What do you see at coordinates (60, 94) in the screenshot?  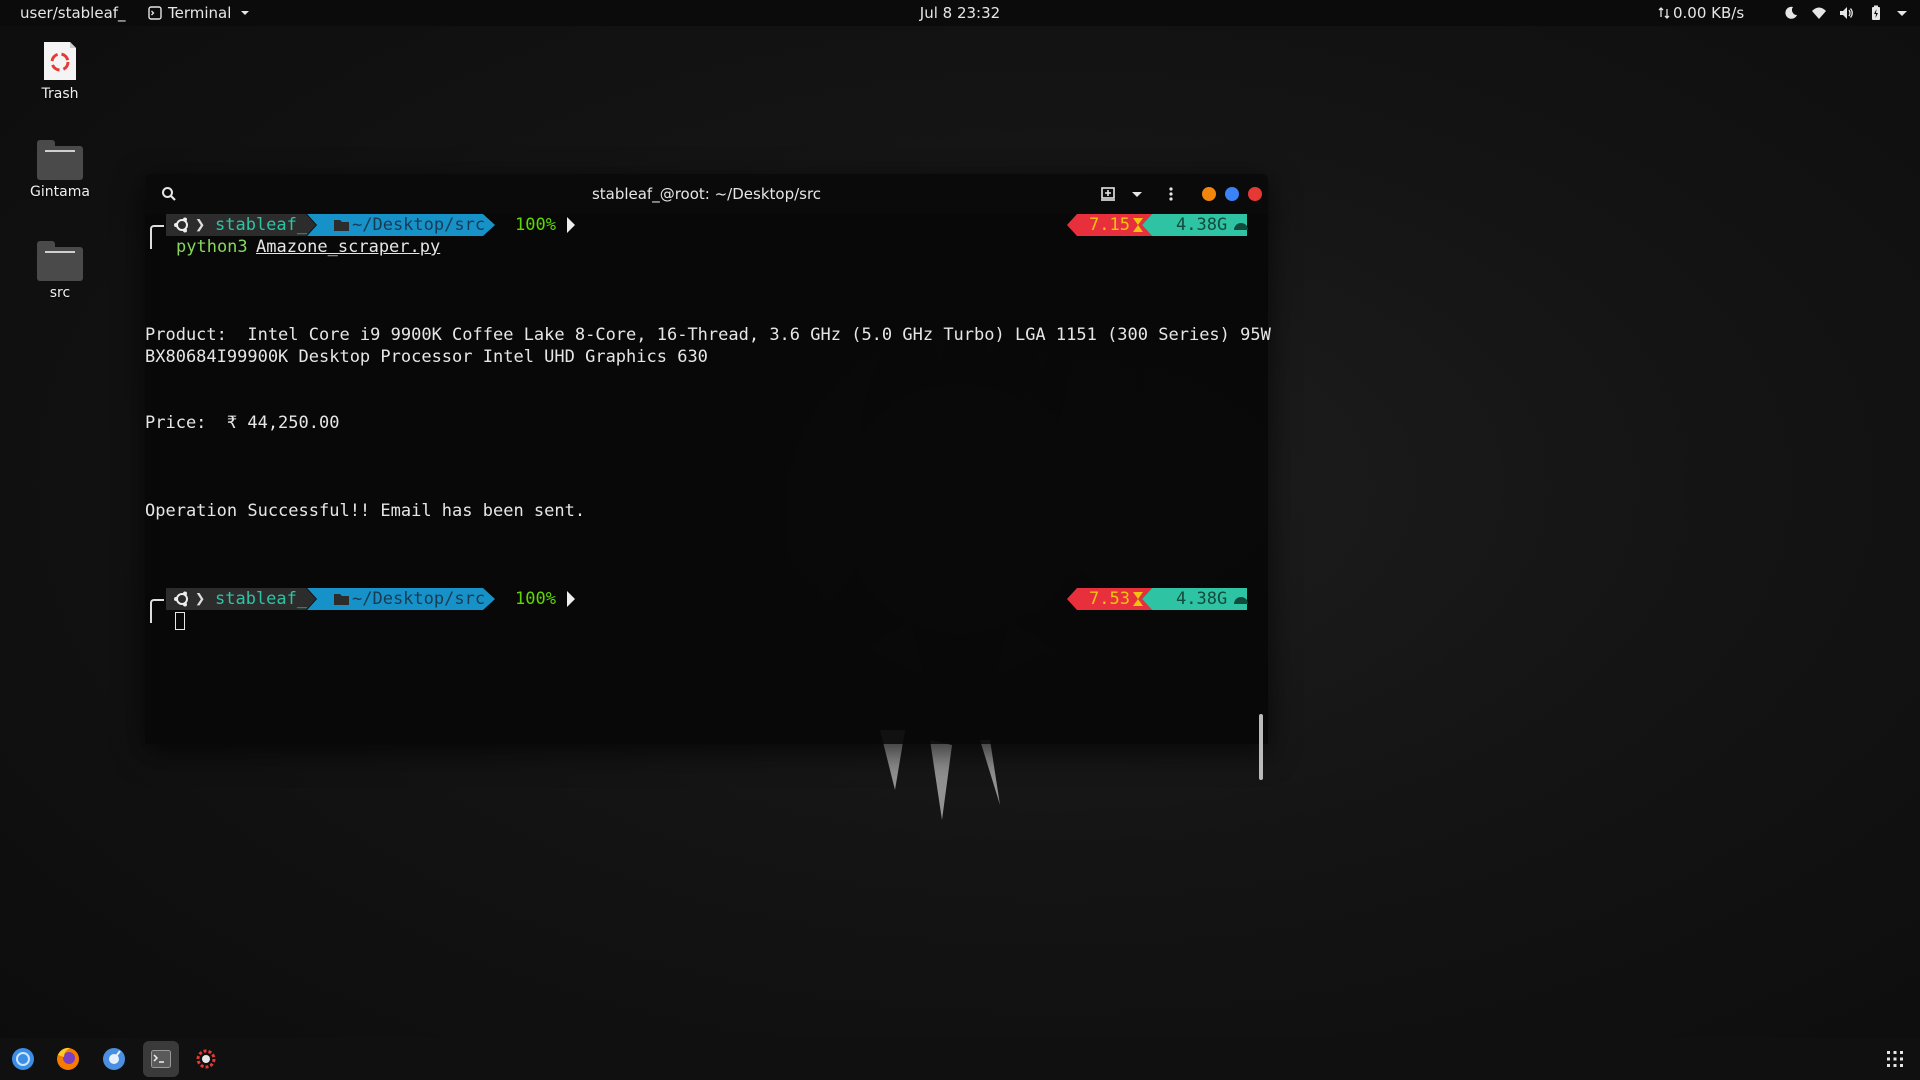 I see `desktop-icon-label: Trash` at bounding box center [60, 94].